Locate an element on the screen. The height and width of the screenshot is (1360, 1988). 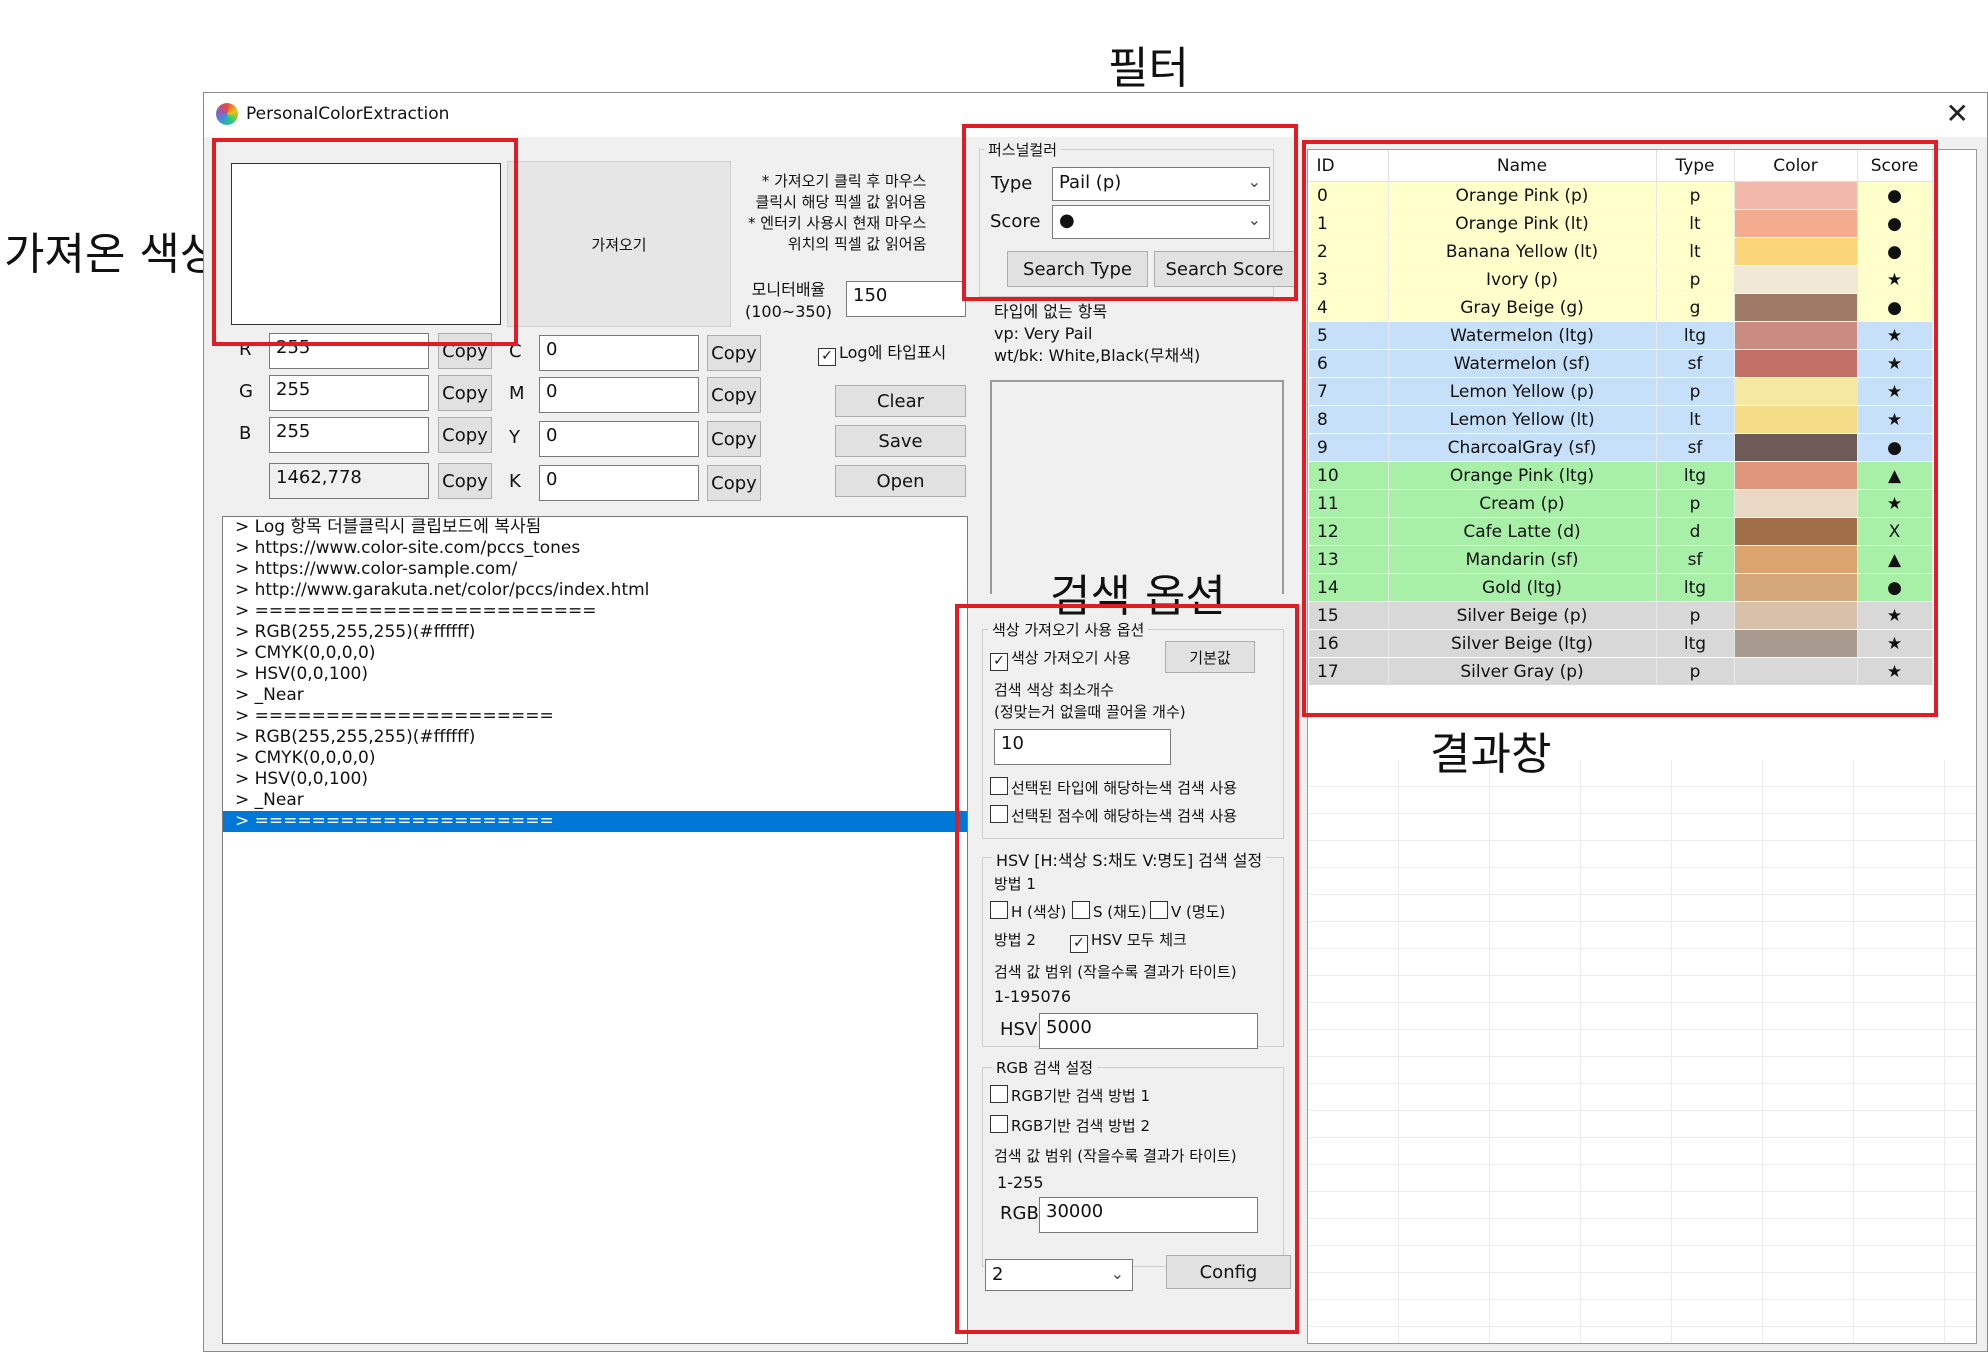
table-row: 9 CharcoalGray (sf) sf ● is located at coordinates (1620, 447).